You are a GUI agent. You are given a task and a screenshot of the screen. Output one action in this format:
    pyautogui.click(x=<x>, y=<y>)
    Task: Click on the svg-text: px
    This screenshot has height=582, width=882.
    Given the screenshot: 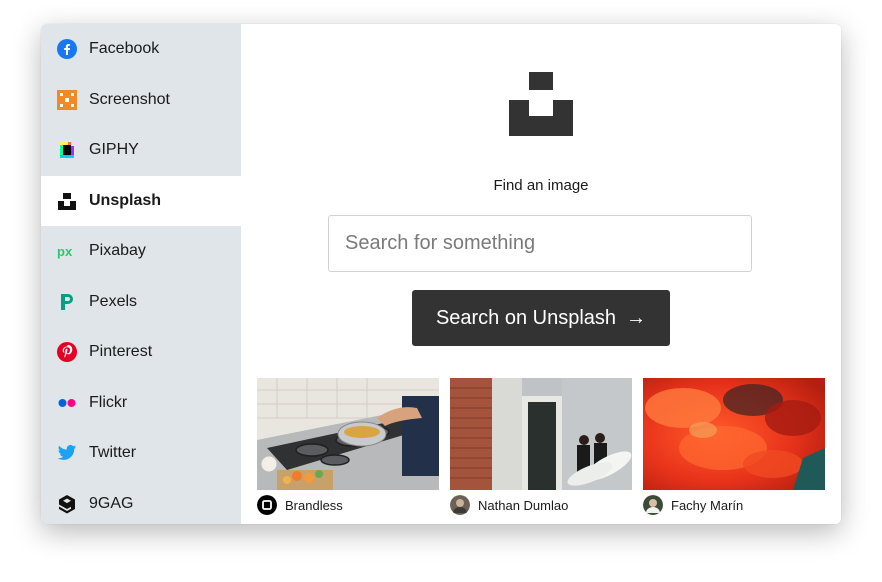 What is the action you would take?
    pyautogui.click(x=65, y=251)
    